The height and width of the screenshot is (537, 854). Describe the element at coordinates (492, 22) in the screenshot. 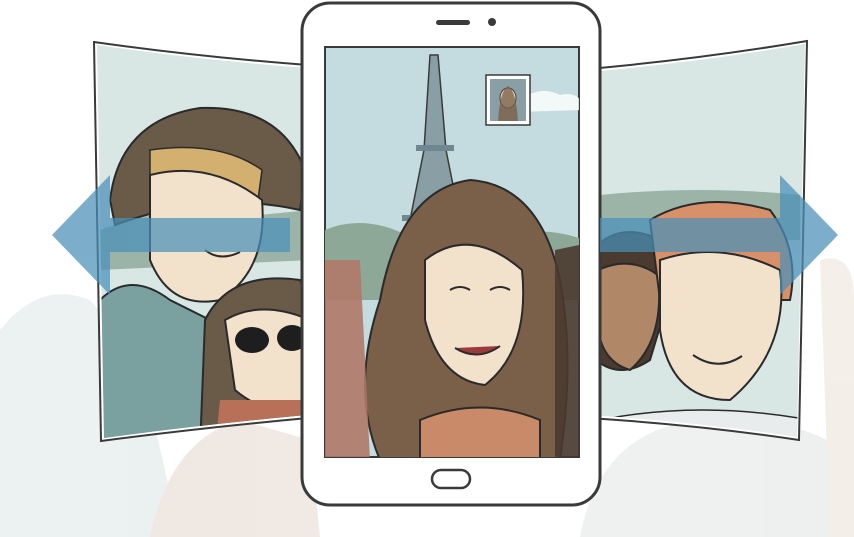

I see `front-camera-icon` at that location.